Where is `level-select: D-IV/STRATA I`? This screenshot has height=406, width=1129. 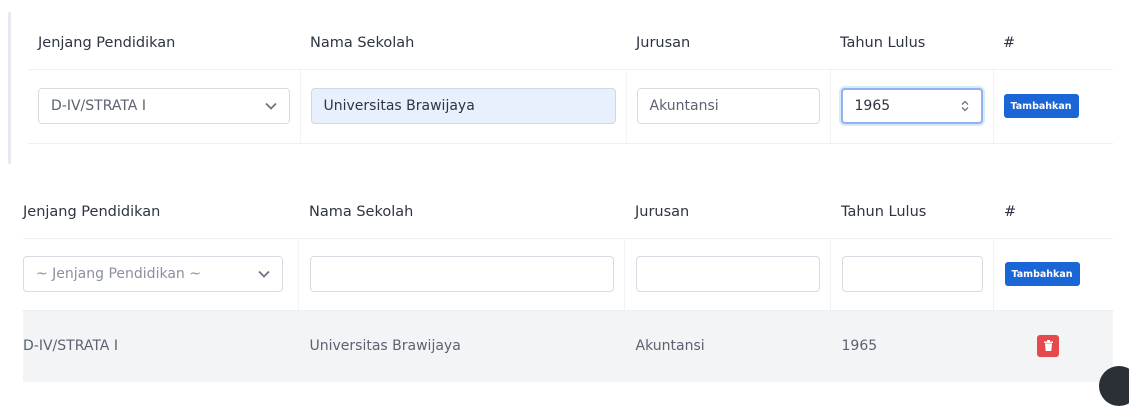
level-select: D-IV/STRATA I is located at coordinates (164, 106).